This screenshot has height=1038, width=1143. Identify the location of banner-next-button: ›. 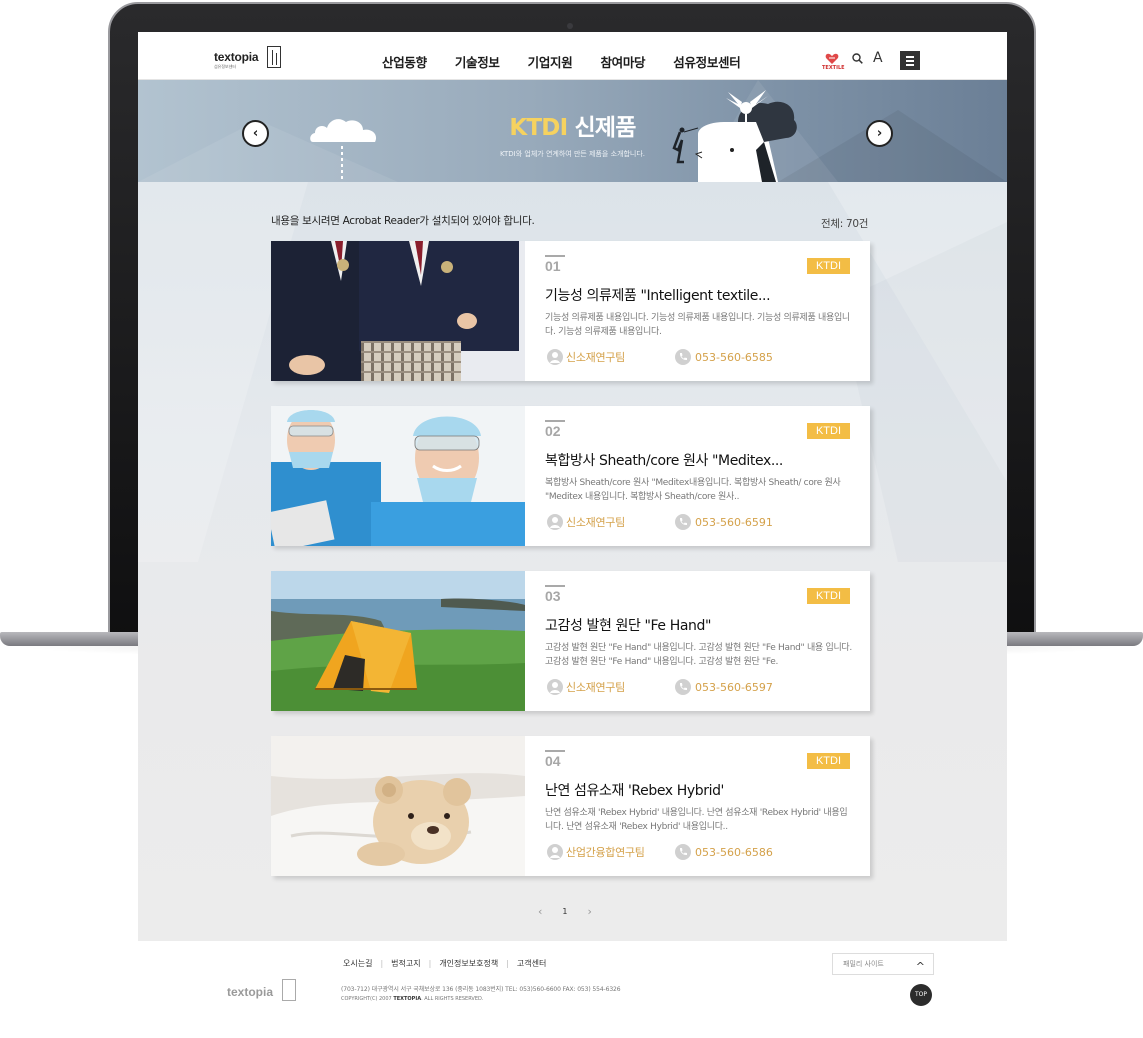
(879, 133).